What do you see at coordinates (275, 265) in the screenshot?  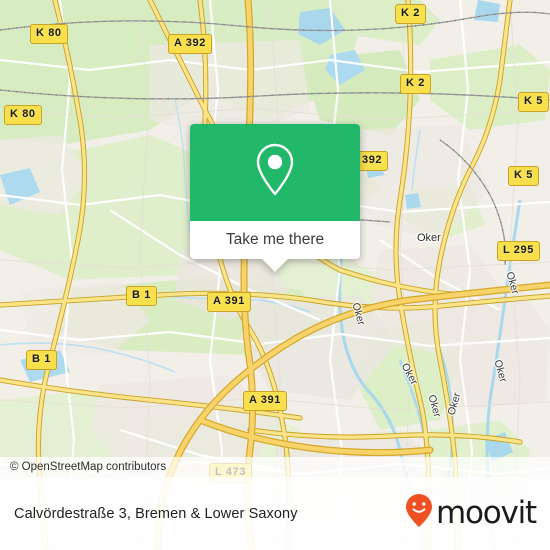 I see `popup-pointer` at bounding box center [275, 265].